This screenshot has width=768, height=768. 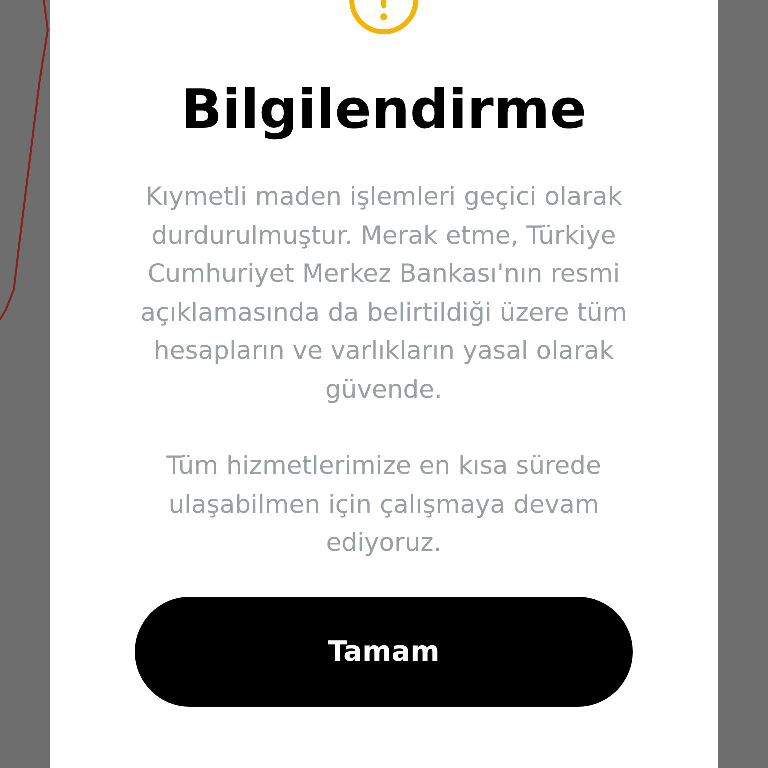 I want to click on message-text: Tüm hizmetlerimize en kısa sürede ulaşabilmen için çalışmaya devam ediyoruz., so click(x=384, y=504).